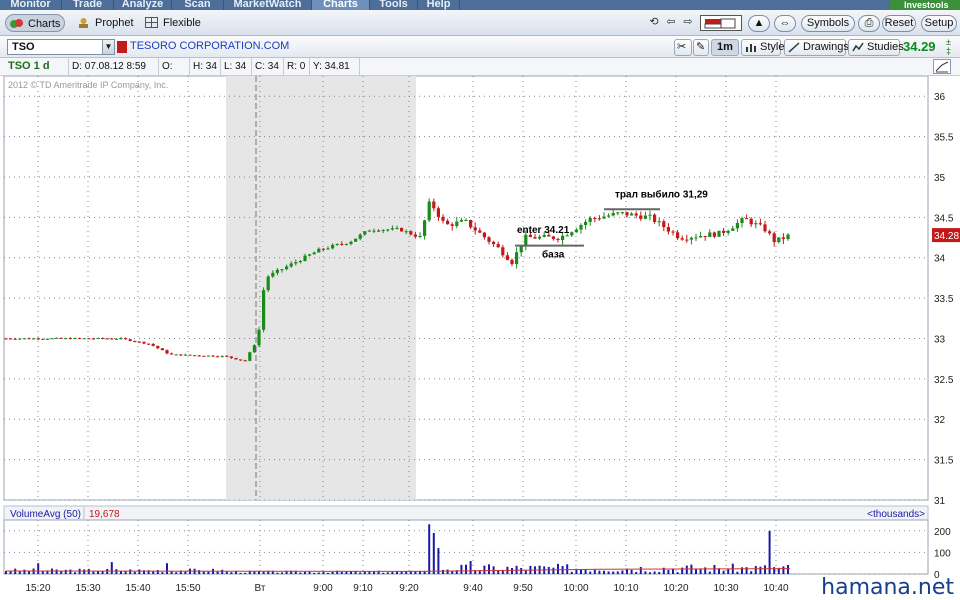 Image resolution: width=960 pixels, height=600 pixels. What do you see at coordinates (671, 22) in the screenshot?
I see `back-arrow-icon: ⇦` at bounding box center [671, 22].